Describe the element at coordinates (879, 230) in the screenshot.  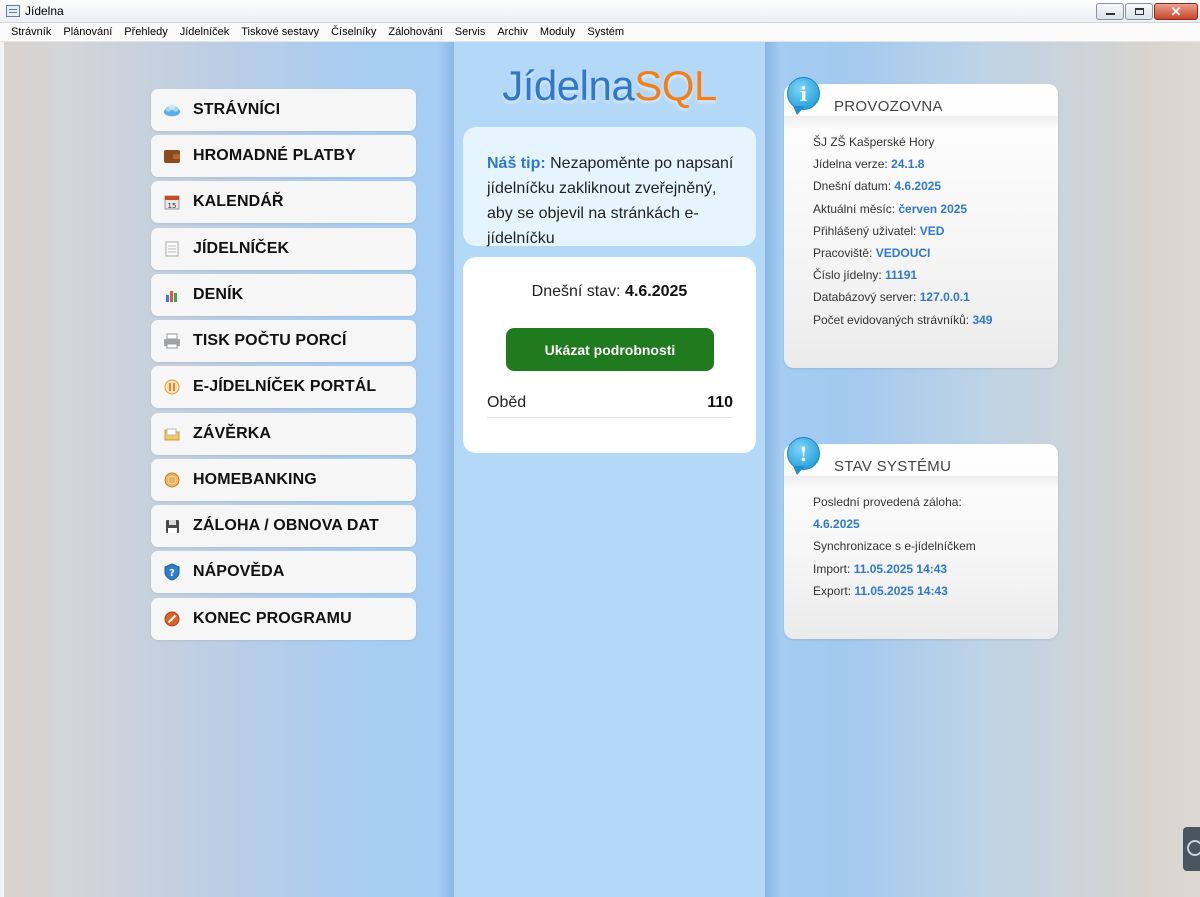
I see `info-row: Přihlášený uživatel: VED` at that location.